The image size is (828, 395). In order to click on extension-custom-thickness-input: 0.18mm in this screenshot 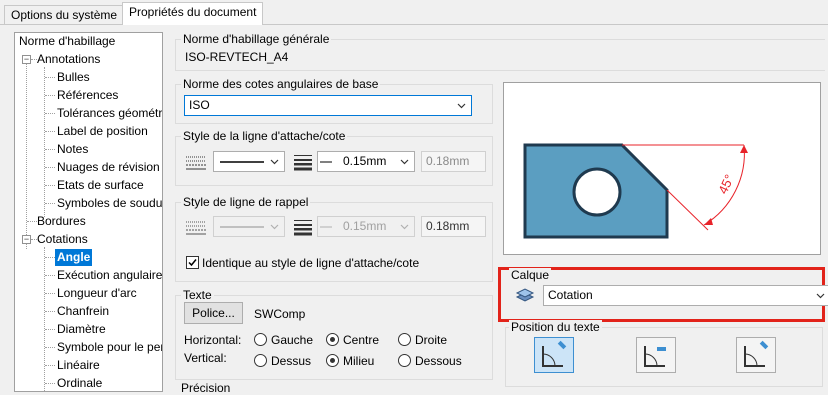, I will do `click(453, 226)`.